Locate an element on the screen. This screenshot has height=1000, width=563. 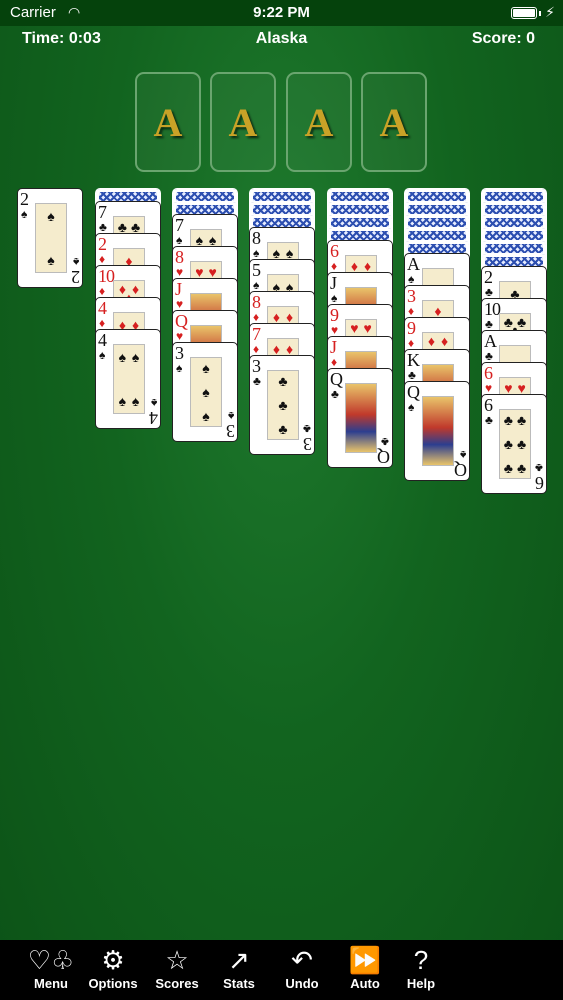
card-rank: 8 is located at coordinates (179, 257).